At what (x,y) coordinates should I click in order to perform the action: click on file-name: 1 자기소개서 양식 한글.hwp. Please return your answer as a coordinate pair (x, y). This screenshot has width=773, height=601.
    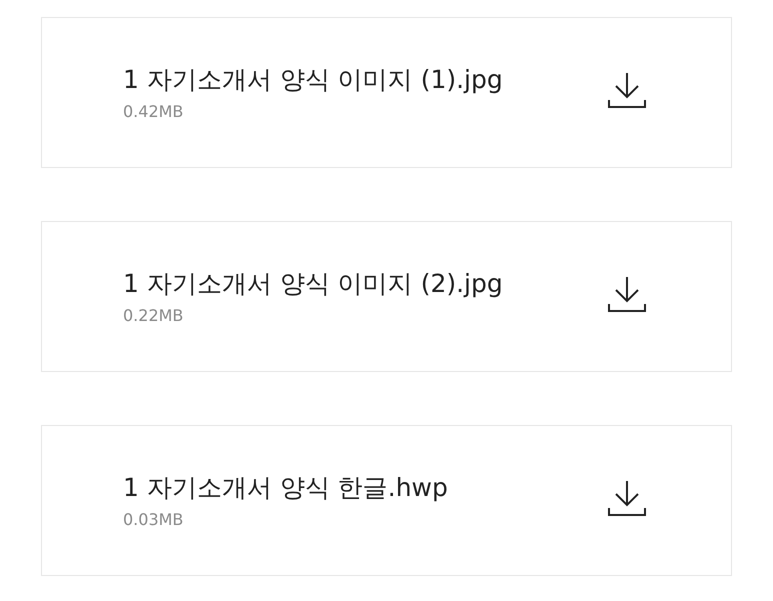
    Looking at the image, I should click on (286, 488).